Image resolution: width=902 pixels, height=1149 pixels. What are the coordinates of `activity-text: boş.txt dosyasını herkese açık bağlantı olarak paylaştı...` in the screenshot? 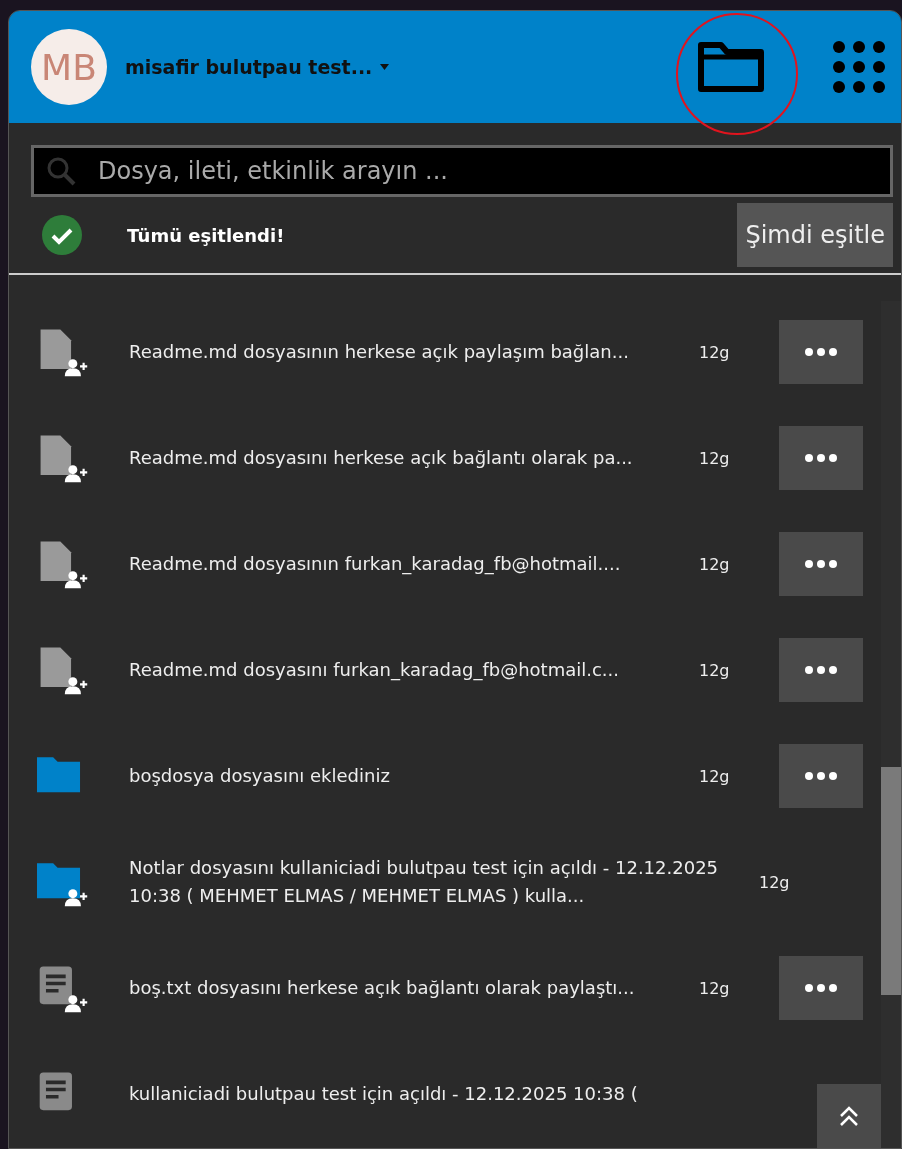 It's located at (382, 988).